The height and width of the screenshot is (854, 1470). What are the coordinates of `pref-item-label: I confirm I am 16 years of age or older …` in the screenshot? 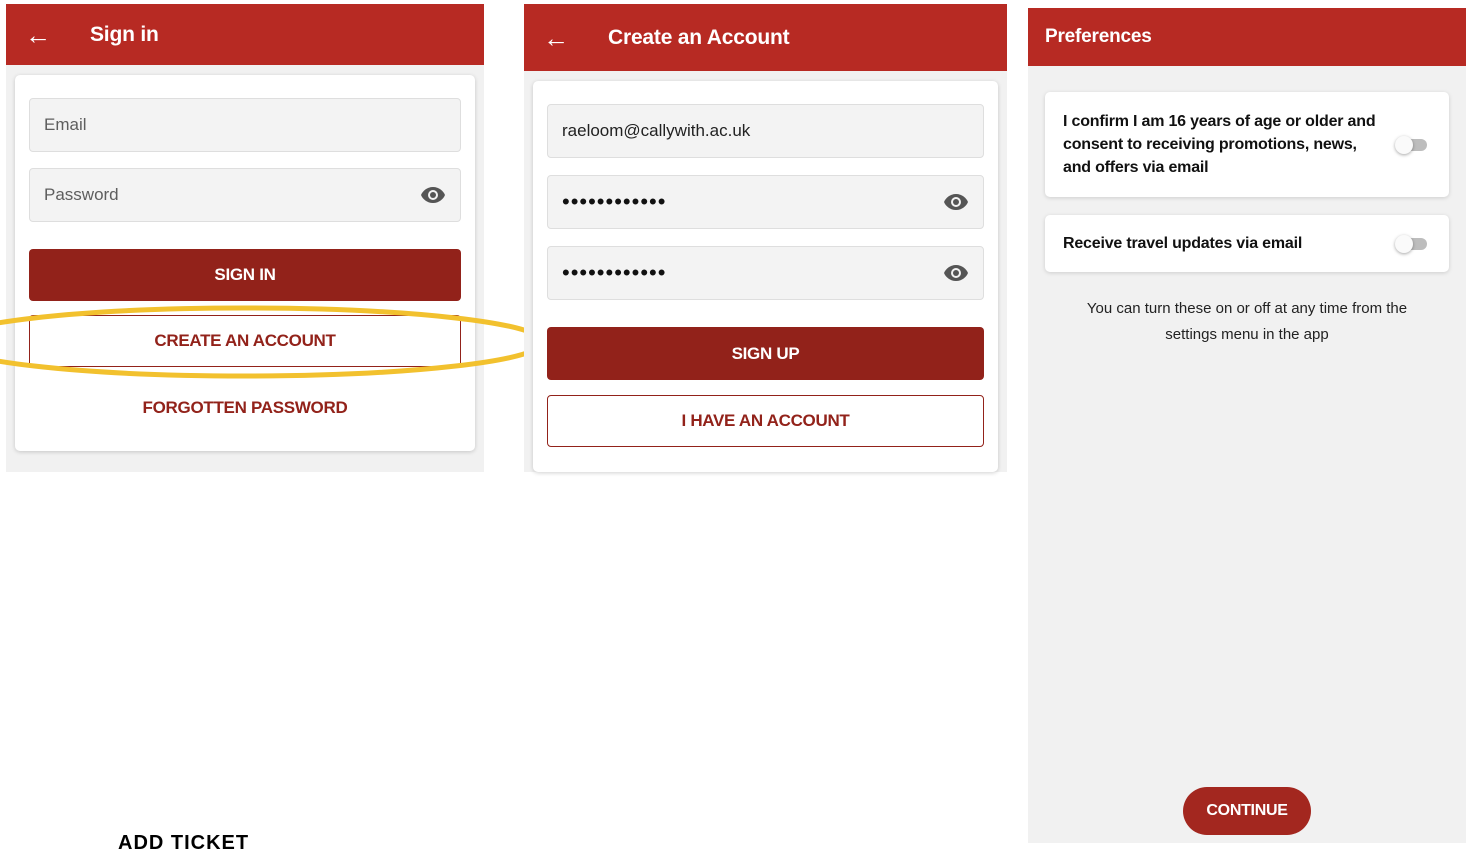 It's located at (1219, 144).